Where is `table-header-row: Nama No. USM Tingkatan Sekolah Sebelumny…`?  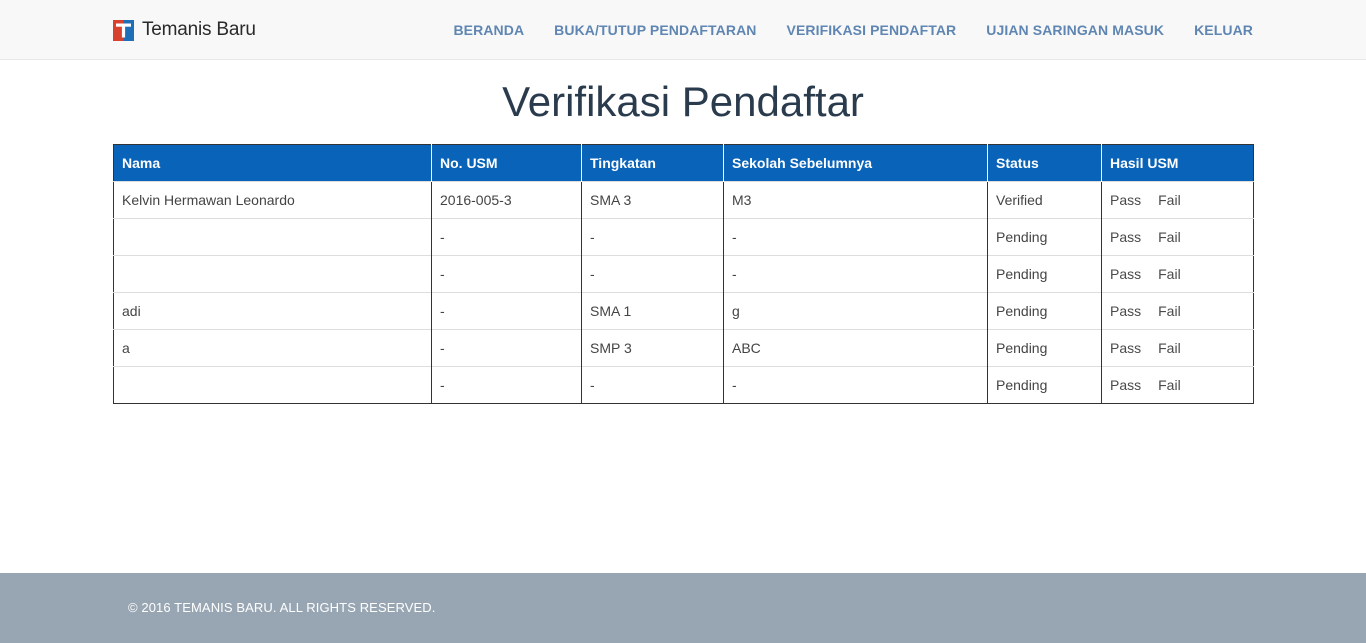
table-header-row: Nama No. USM Tingkatan Sekolah Sebelumny… is located at coordinates (683, 163).